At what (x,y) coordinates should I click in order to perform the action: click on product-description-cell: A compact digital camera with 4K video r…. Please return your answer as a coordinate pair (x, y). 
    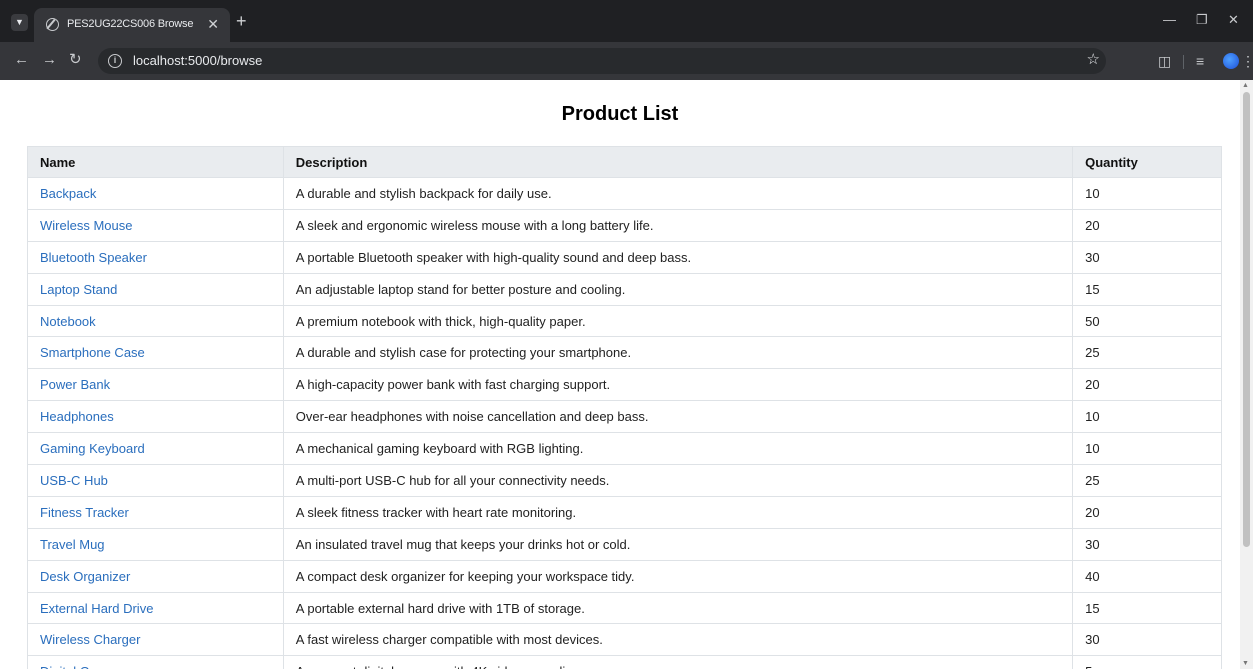
    Looking at the image, I should click on (678, 662).